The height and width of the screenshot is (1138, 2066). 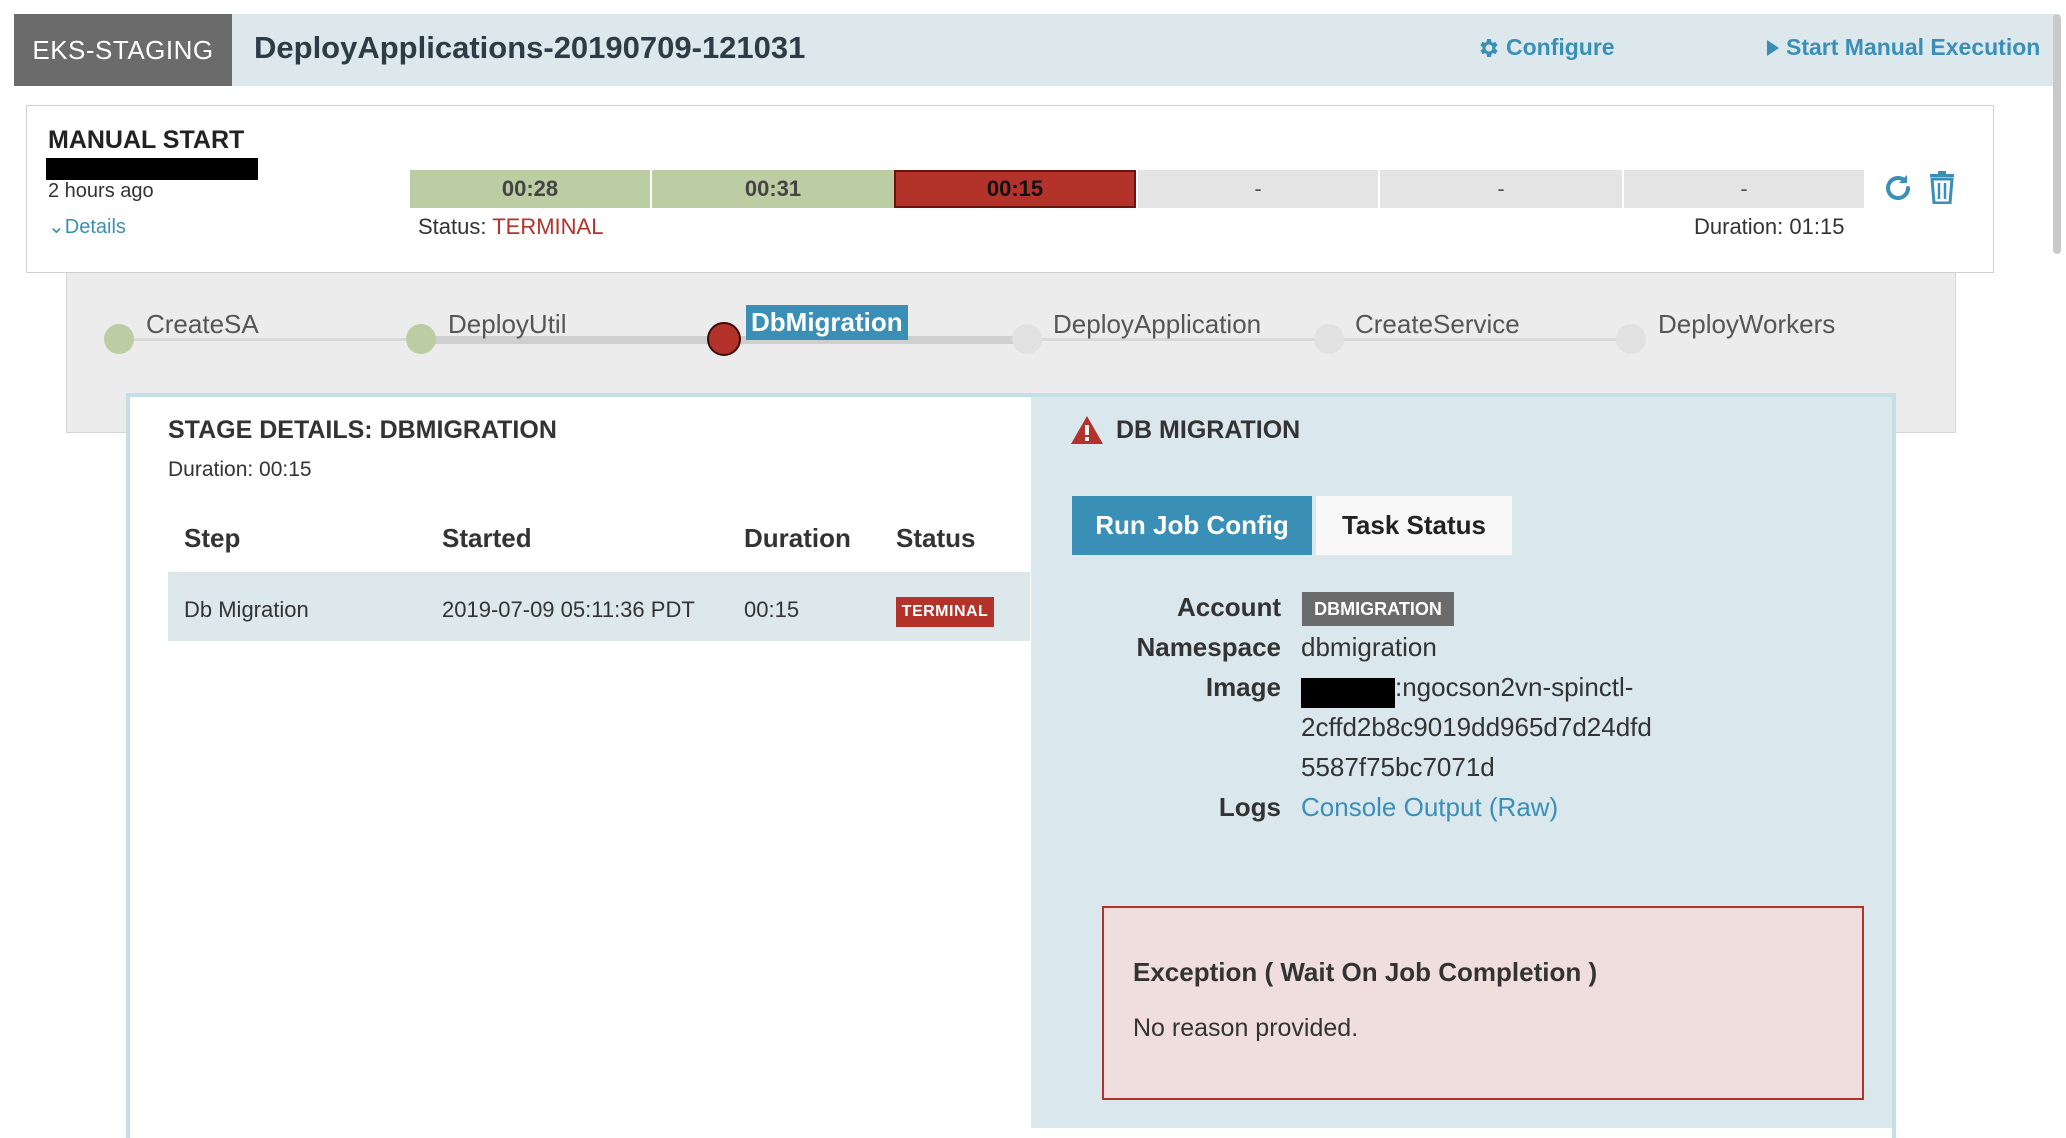 What do you see at coordinates (1229, 607) in the screenshot?
I see `account-label: Account` at bounding box center [1229, 607].